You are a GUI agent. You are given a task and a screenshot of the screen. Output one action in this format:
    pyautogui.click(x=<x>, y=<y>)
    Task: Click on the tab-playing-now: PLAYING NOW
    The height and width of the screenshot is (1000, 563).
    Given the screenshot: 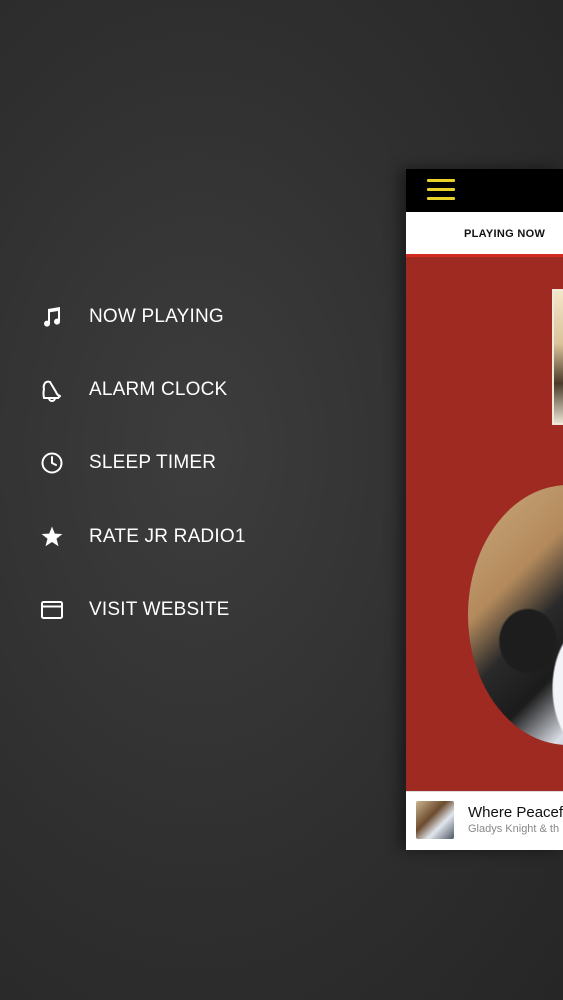 What is the action you would take?
    pyautogui.click(x=504, y=234)
    